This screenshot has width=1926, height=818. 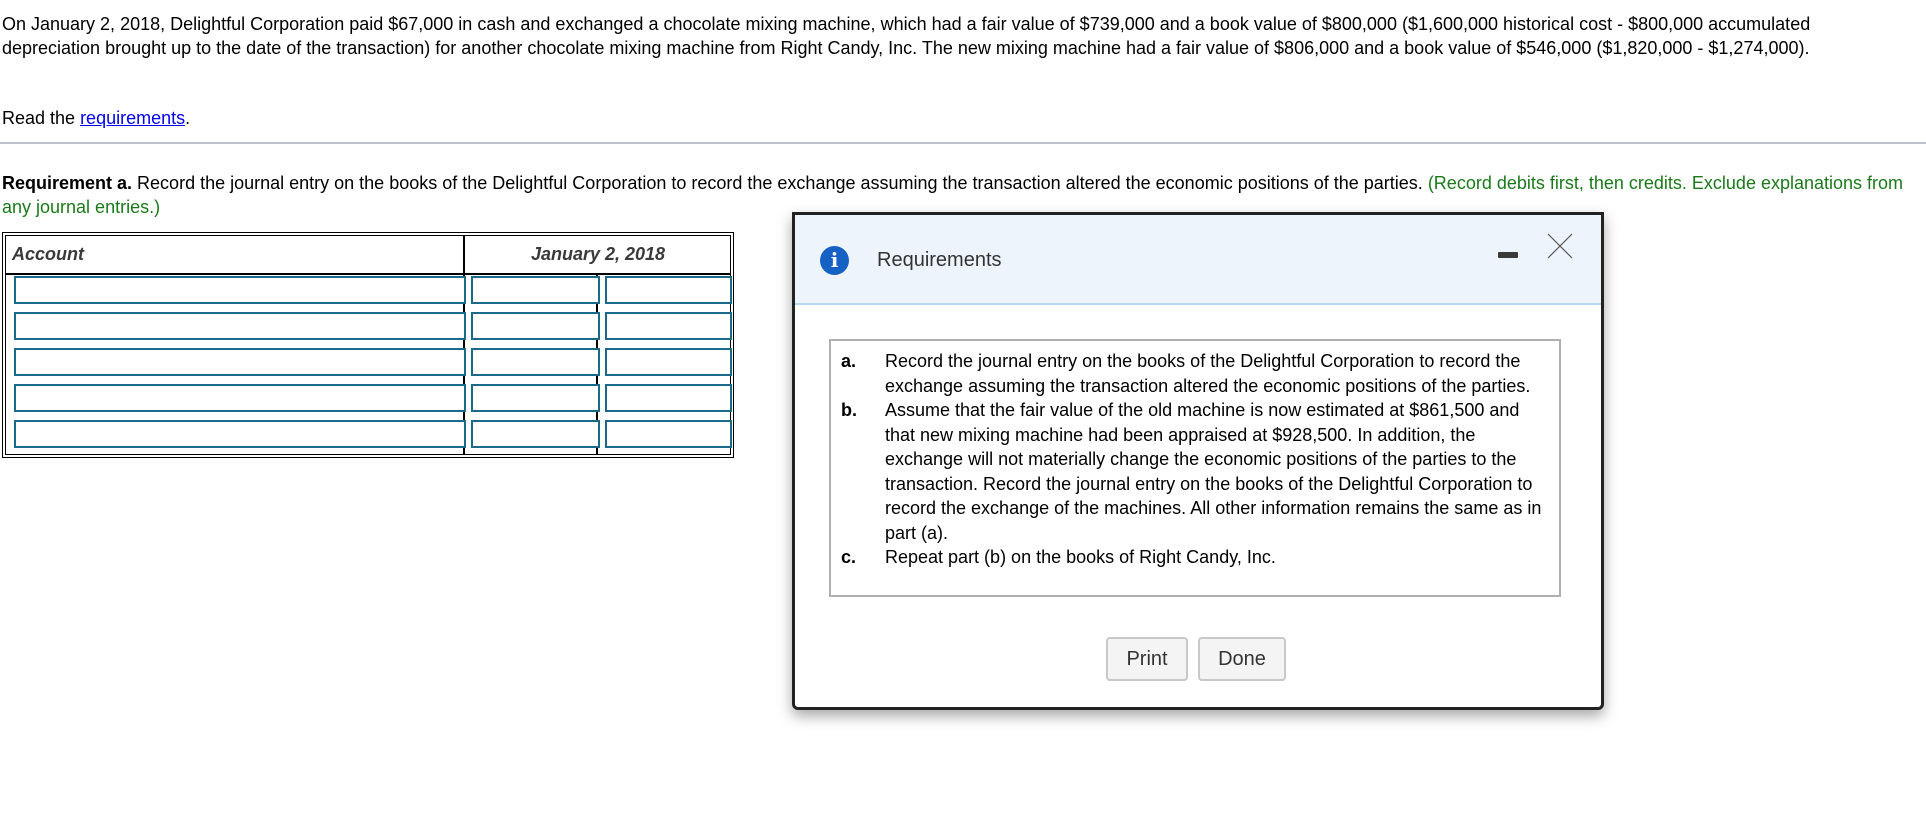 I want to click on section-divider, so click(x=963, y=143).